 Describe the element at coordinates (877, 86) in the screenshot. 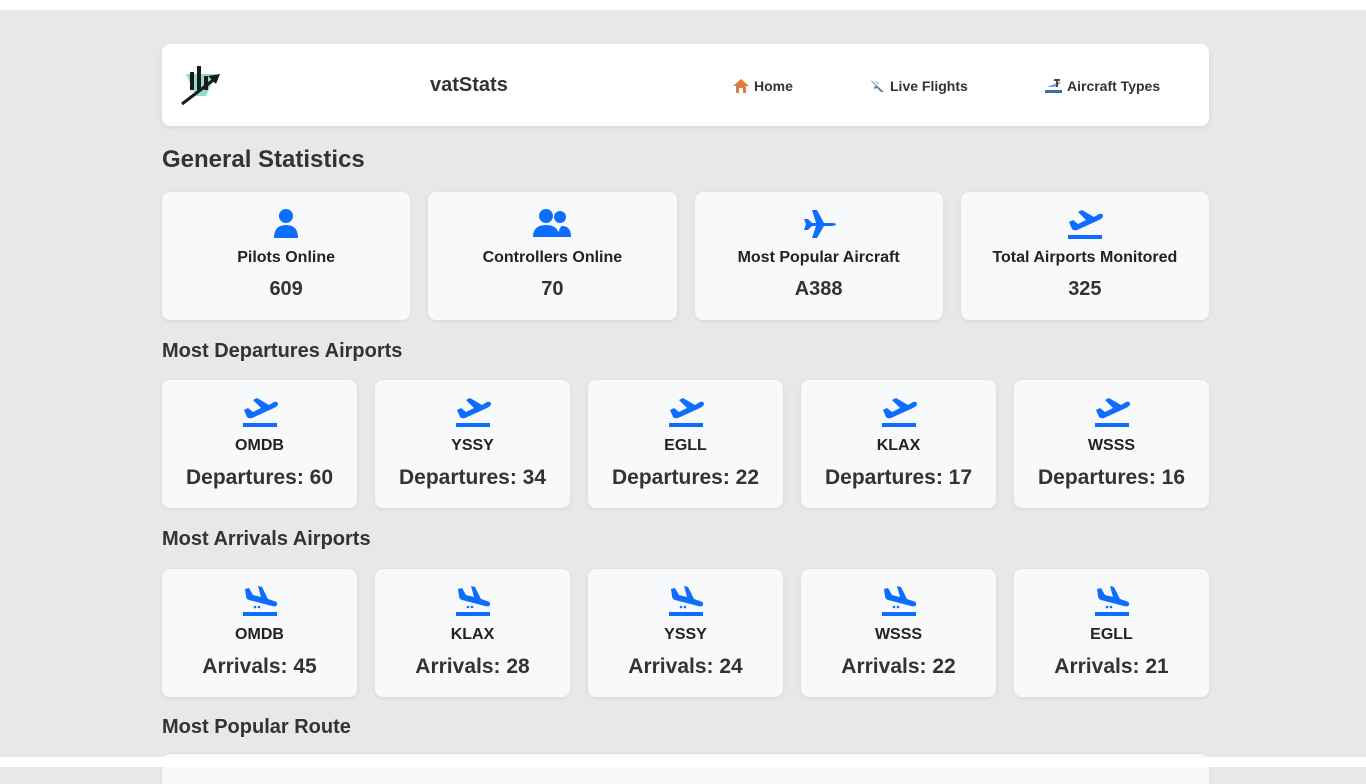

I see `airplane-icon` at that location.